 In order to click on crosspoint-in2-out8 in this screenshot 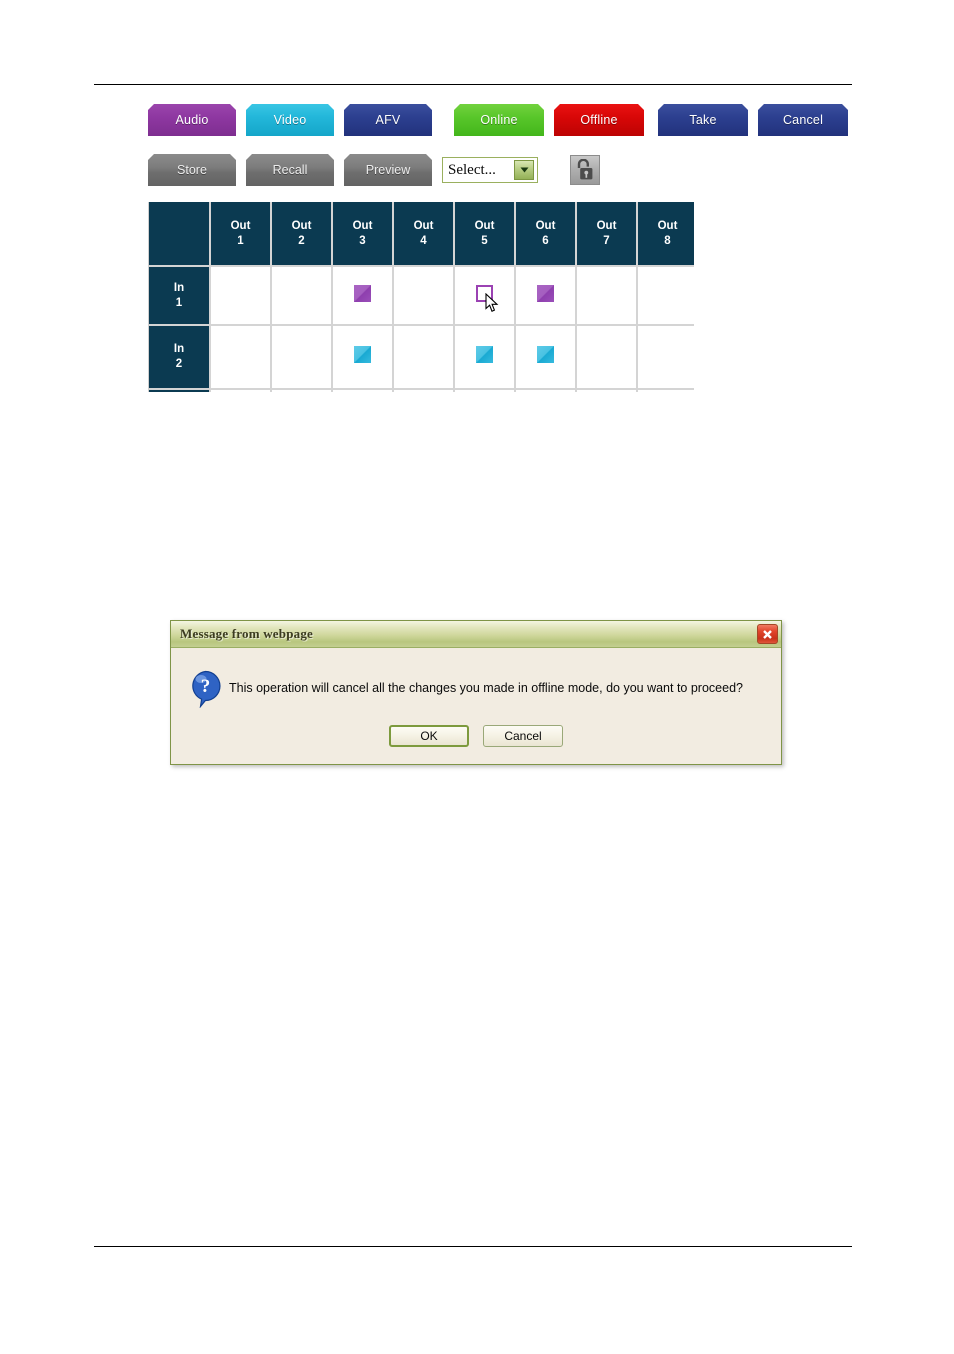, I will do `click(666, 358)`.